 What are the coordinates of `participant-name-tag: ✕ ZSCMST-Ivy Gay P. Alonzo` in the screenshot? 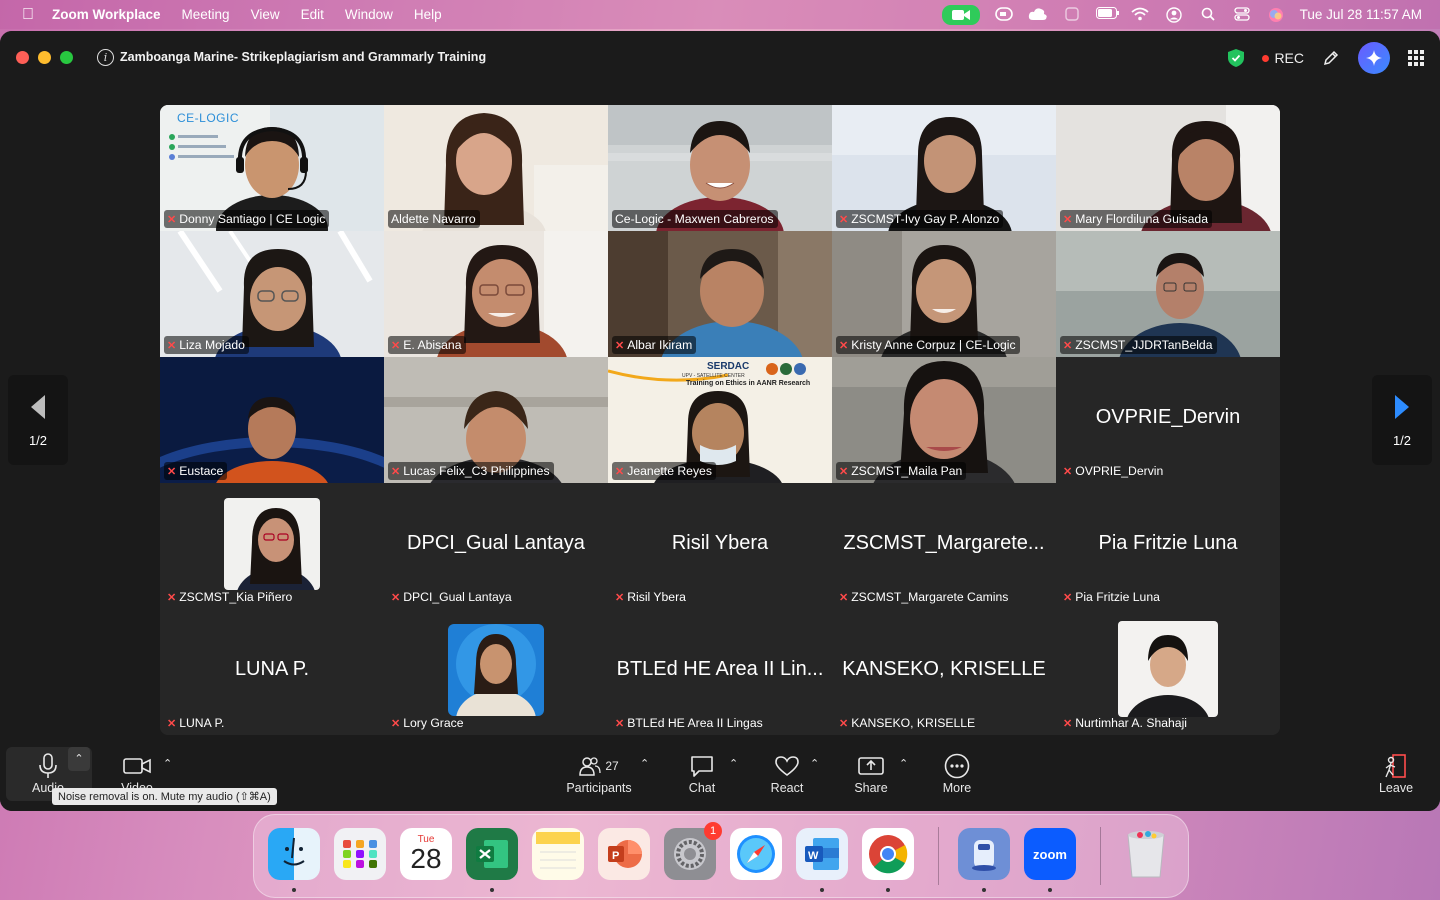 It's located at (920, 219).